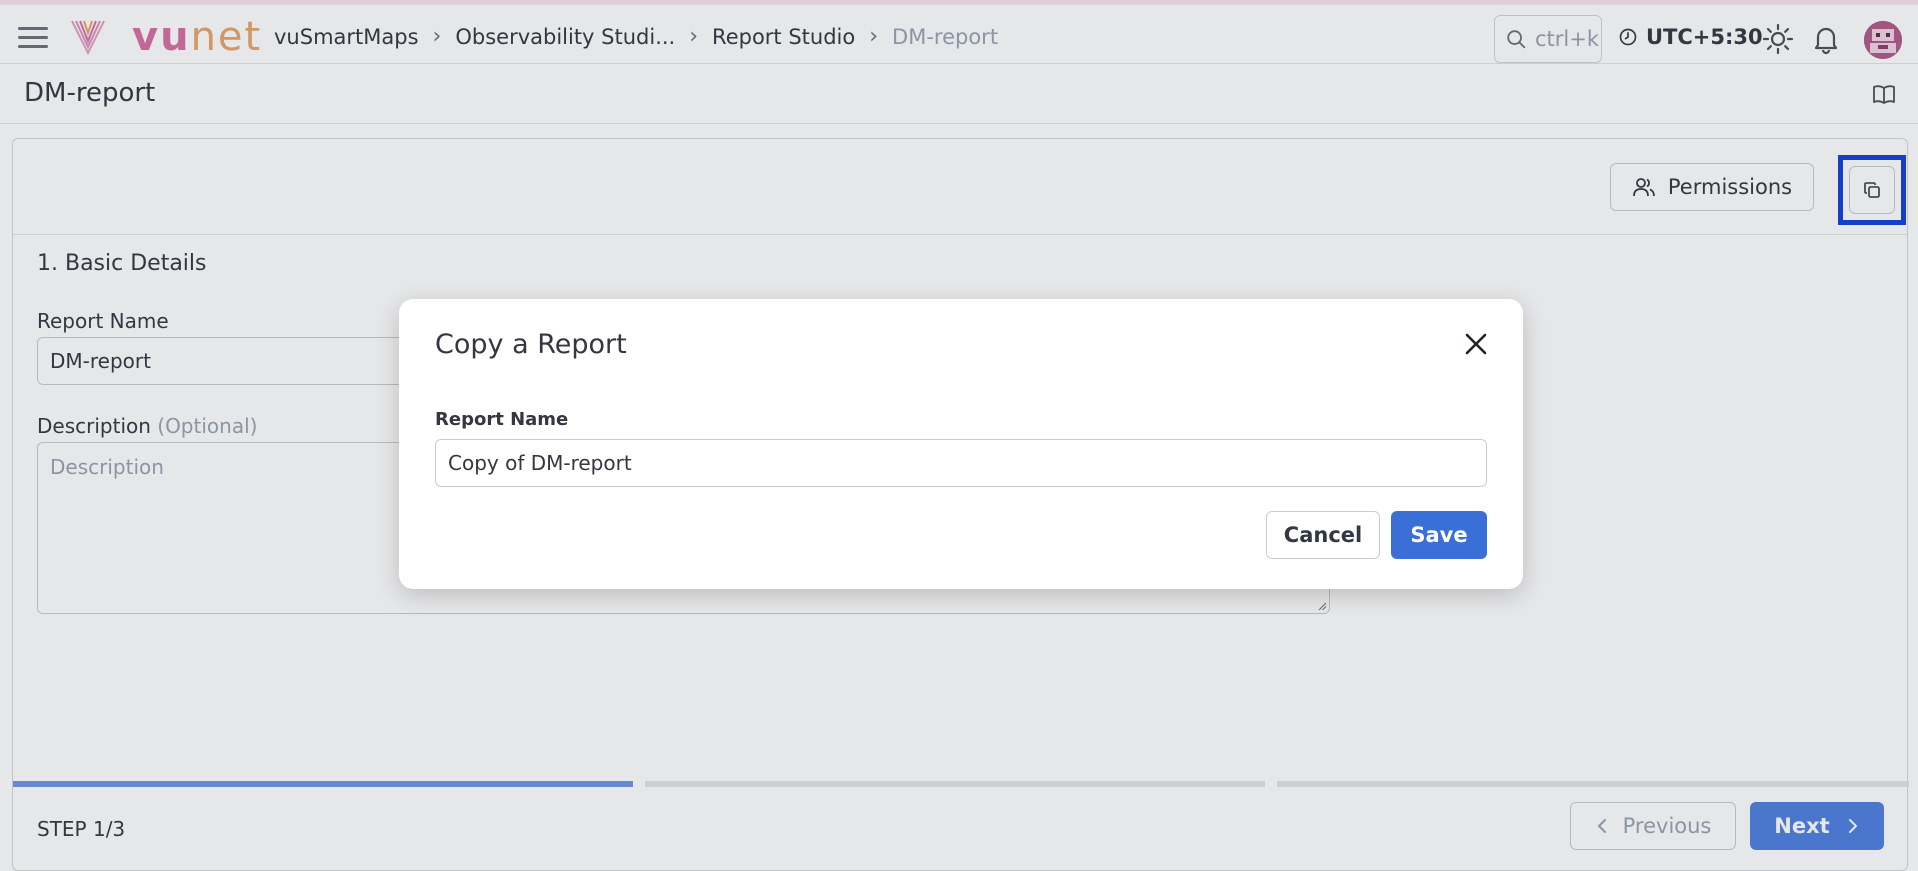 This screenshot has height=871, width=1918. What do you see at coordinates (1476, 344) in the screenshot?
I see `close-icon` at bounding box center [1476, 344].